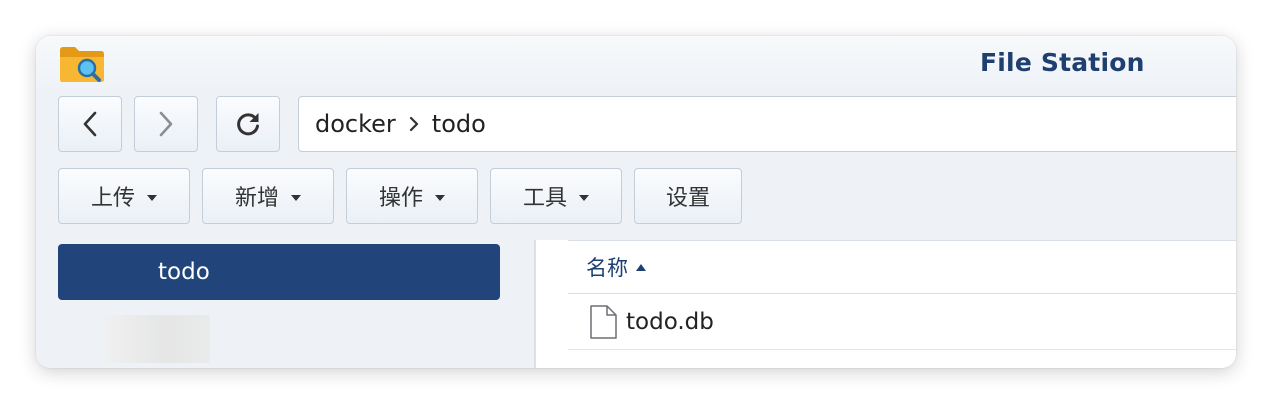 This screenshot has width=1272, height=404. Describe the element at coordinates (256, 198) in the screenshot. I see `new-label: 新增` at that location.